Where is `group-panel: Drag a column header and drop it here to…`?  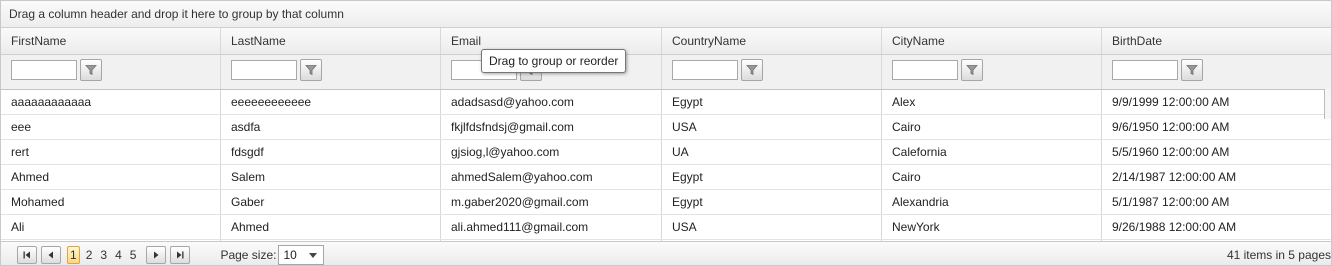
group-panel: Drag a column header and drop it here to… is located at coordinates (666, 14).